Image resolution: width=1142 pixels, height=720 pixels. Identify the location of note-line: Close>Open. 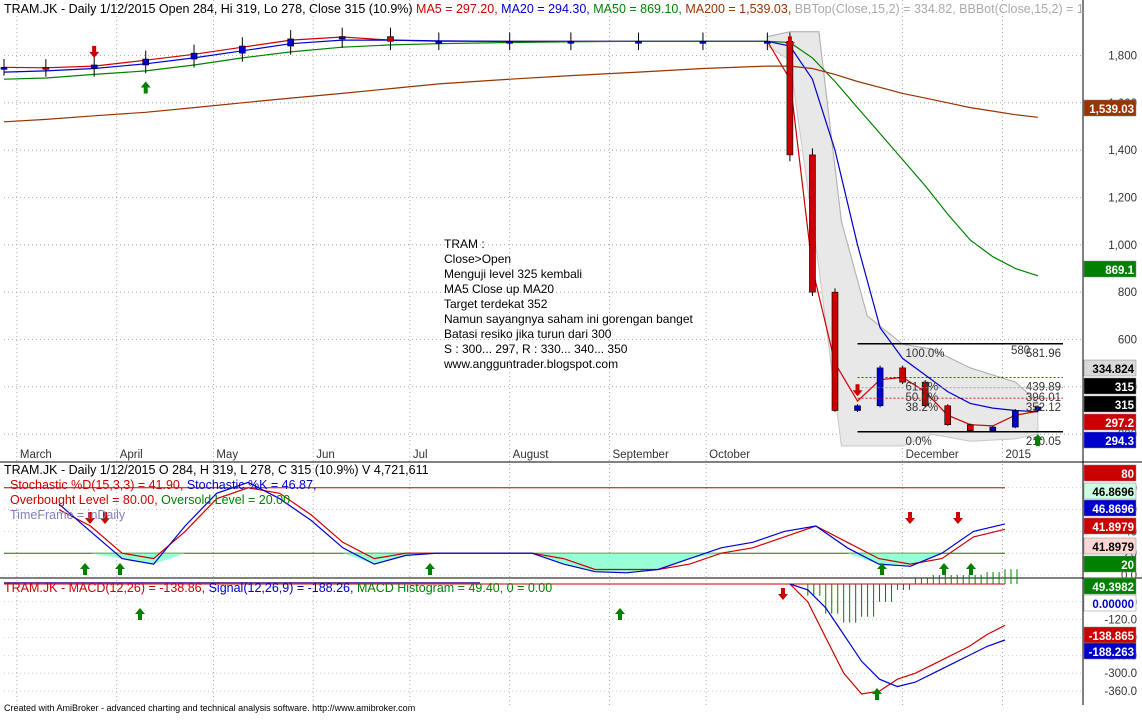
(477, 259).